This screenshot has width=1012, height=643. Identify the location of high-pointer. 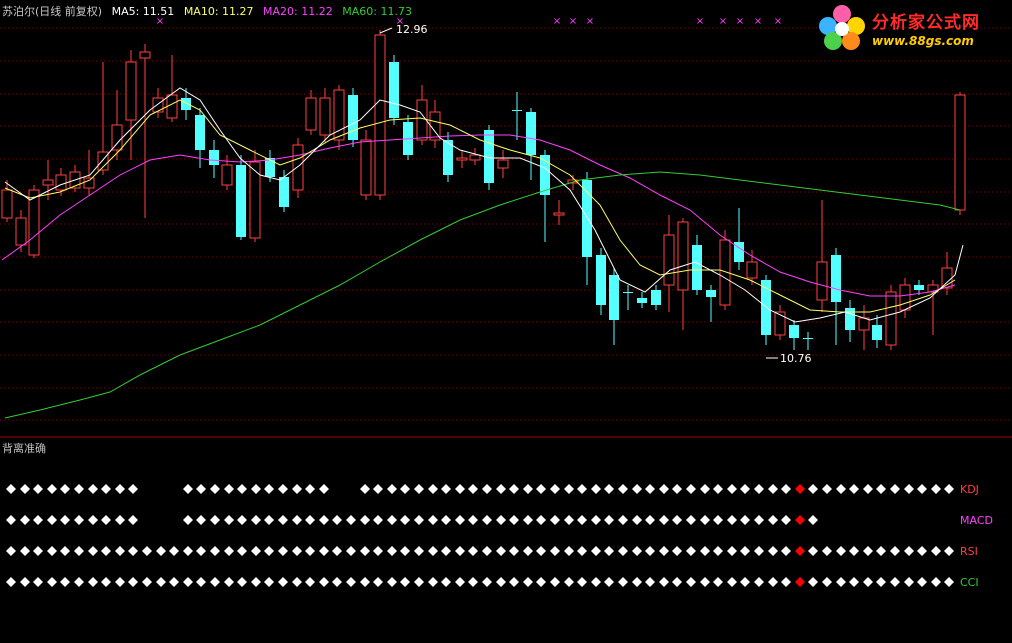
(386, 30).